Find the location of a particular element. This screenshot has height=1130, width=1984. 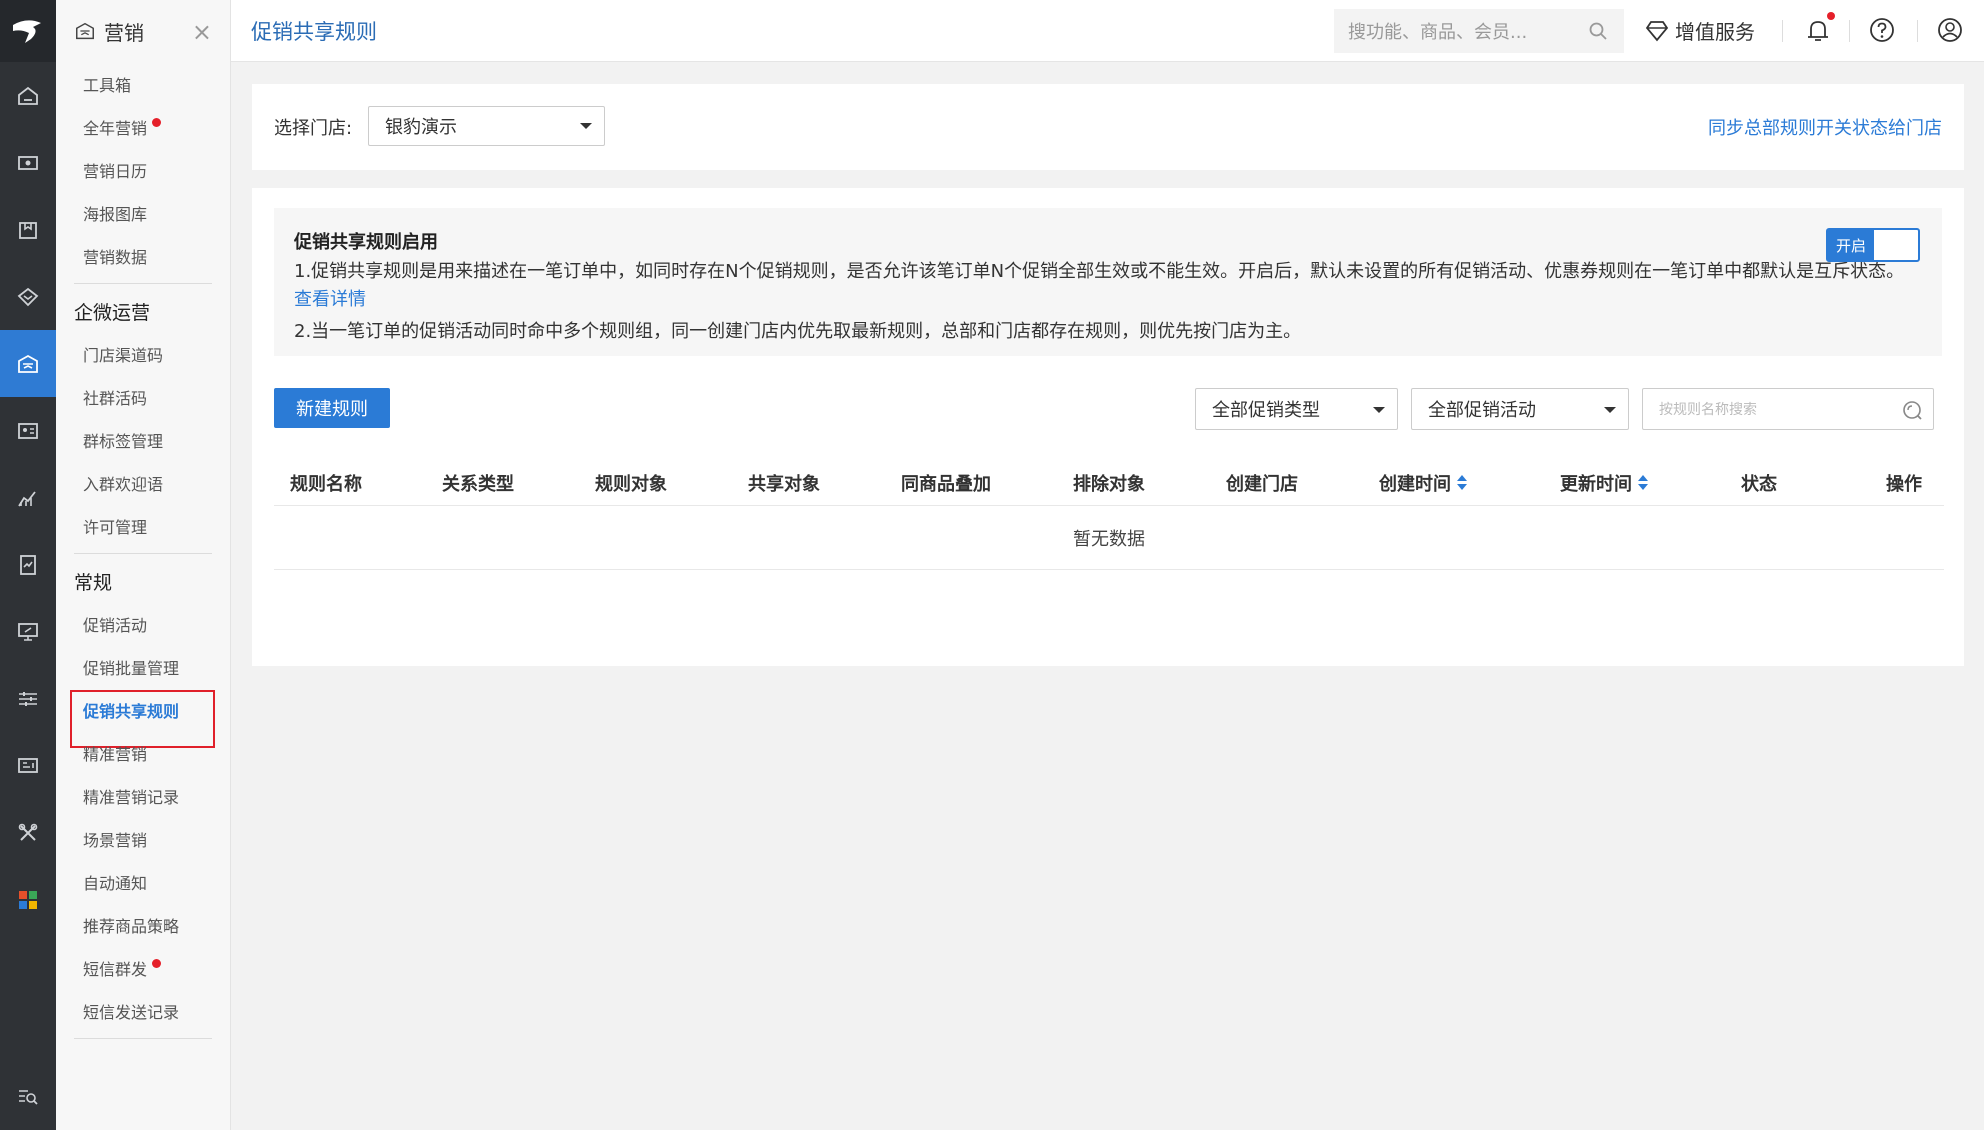

help-icon is located at coordinates (1882, 30).